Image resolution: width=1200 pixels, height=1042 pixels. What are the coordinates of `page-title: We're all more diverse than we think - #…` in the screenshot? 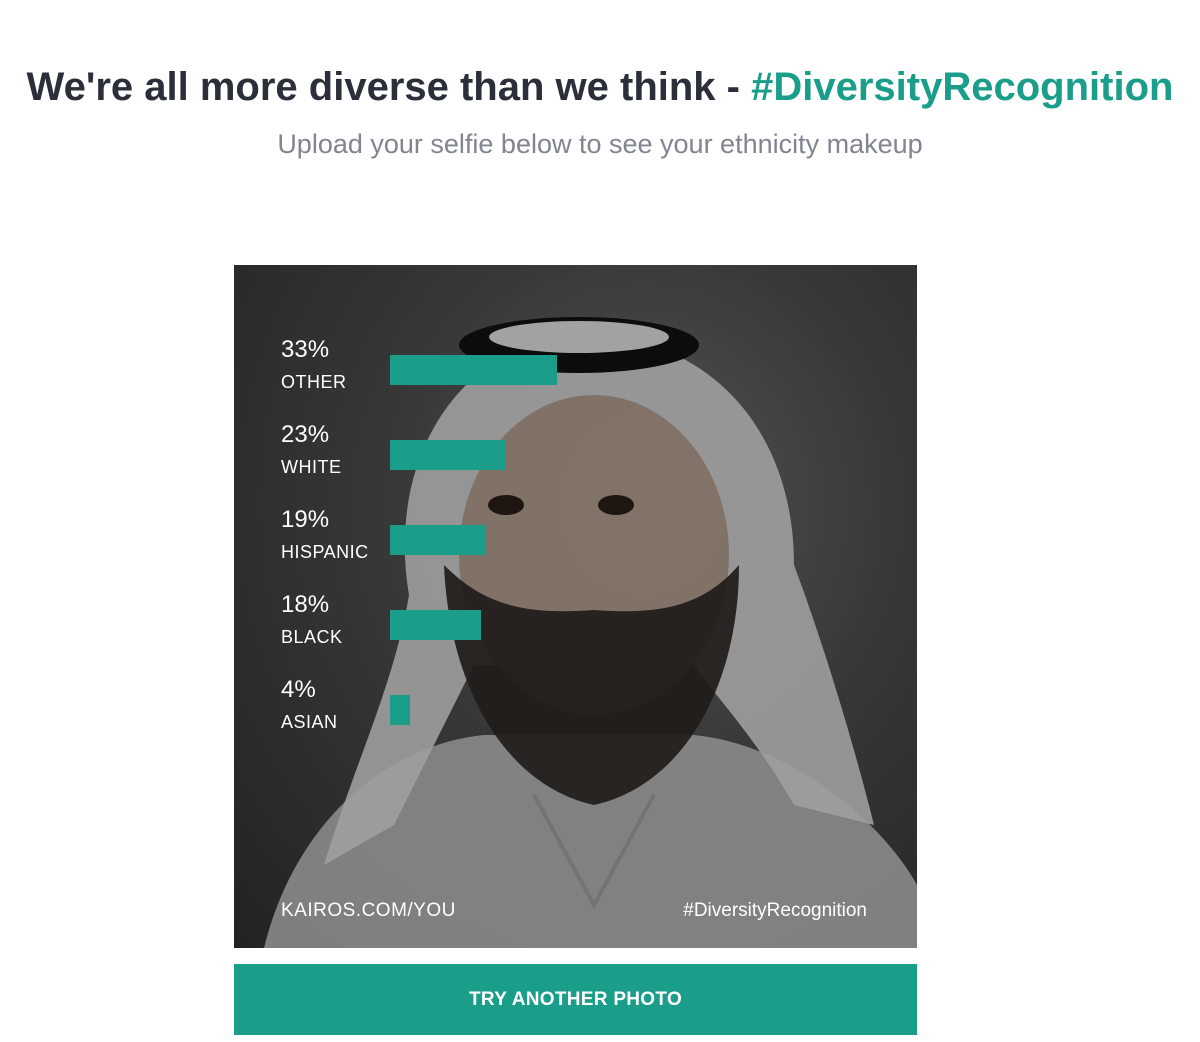 It's located at (600, 87).